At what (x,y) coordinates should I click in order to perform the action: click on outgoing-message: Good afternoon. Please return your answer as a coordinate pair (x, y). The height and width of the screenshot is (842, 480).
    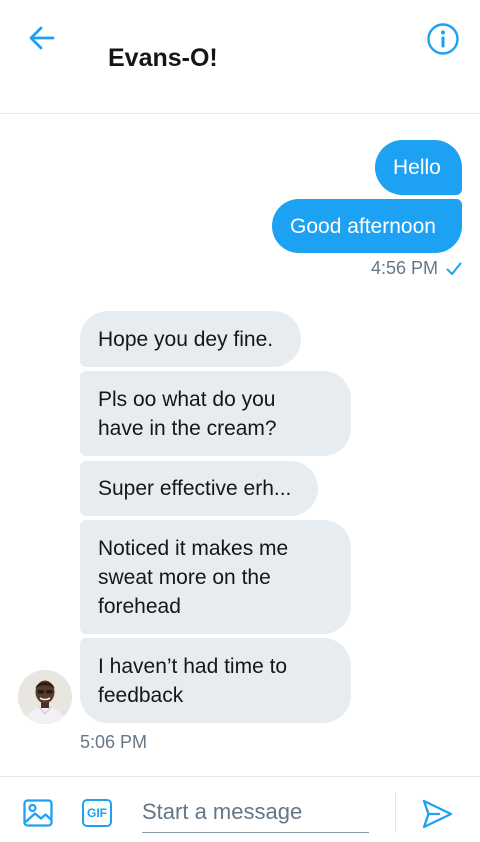
    Looking at the image, I should click on (367, 226).